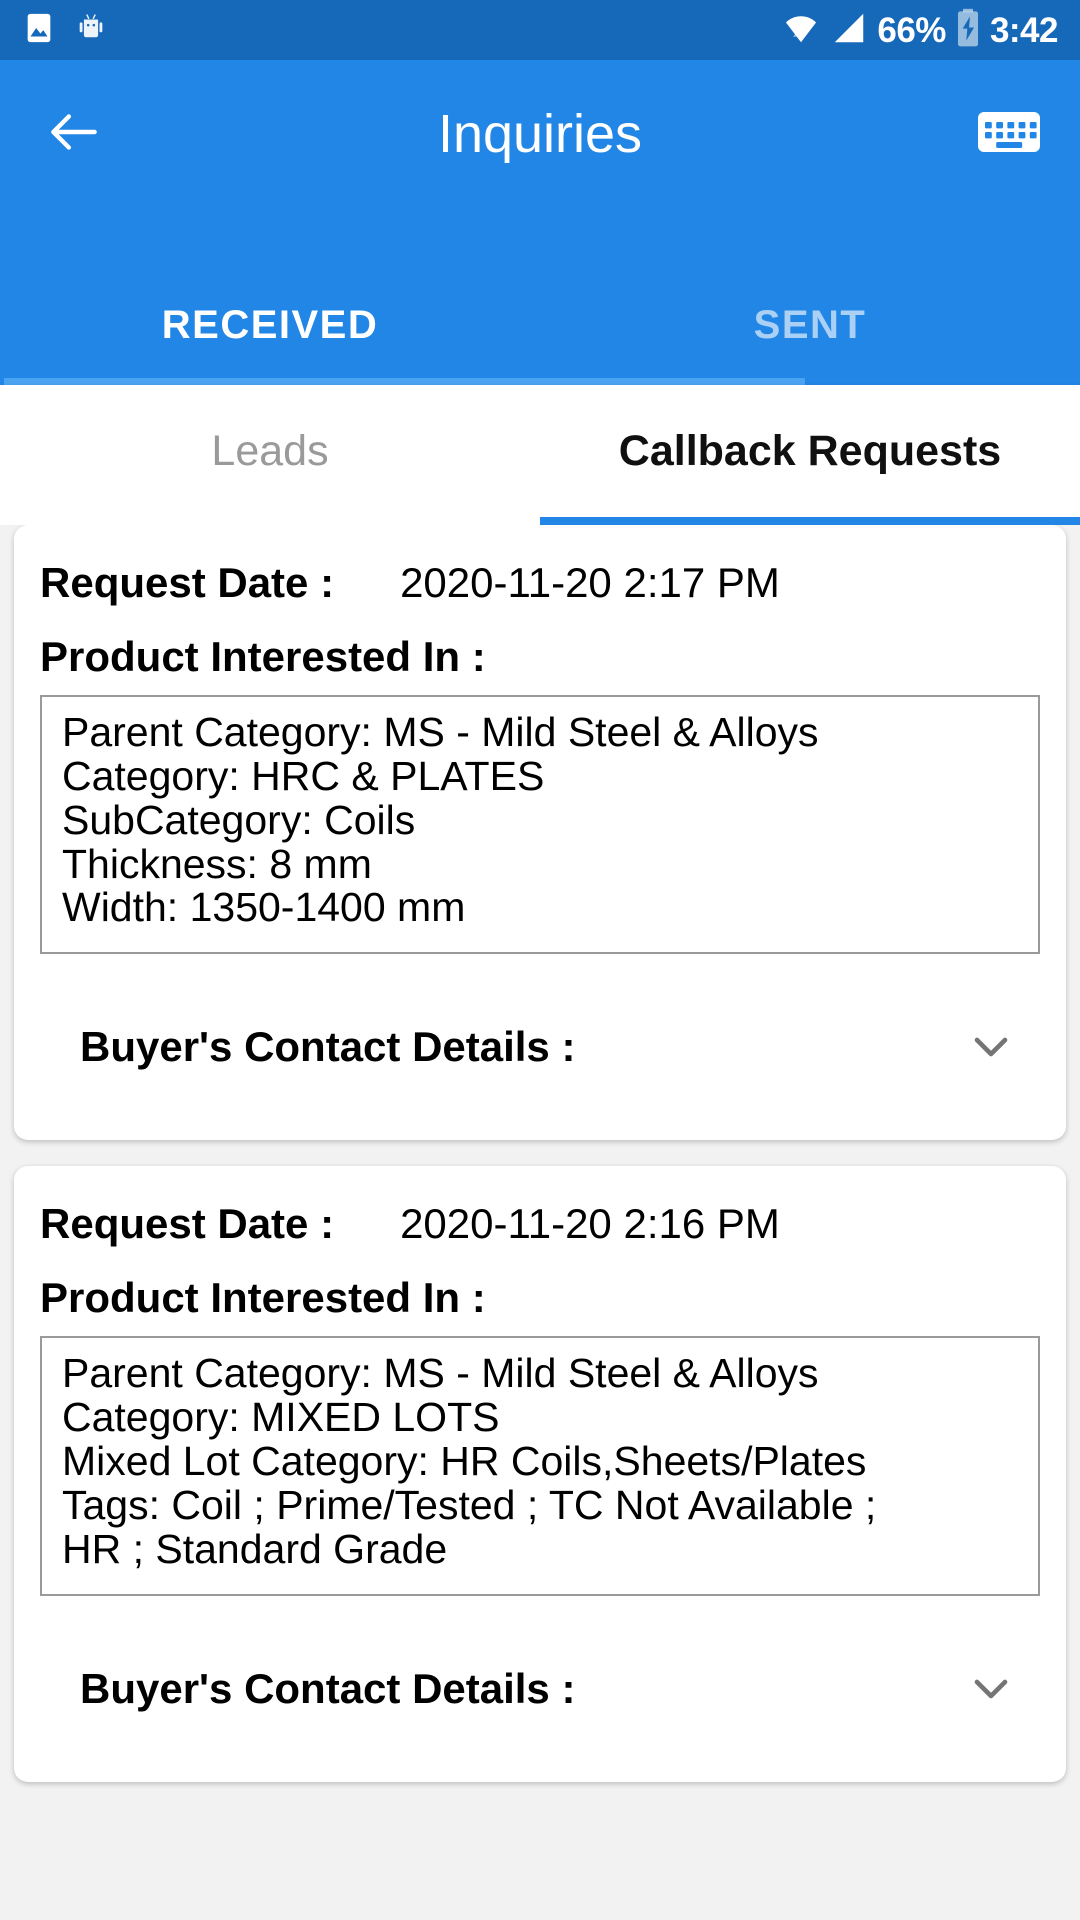  What do you see at coordinates (239, 819) in the screenshot?
I see `product-detail-line: SubCategory: Coils` at bounding box center [239, 819].